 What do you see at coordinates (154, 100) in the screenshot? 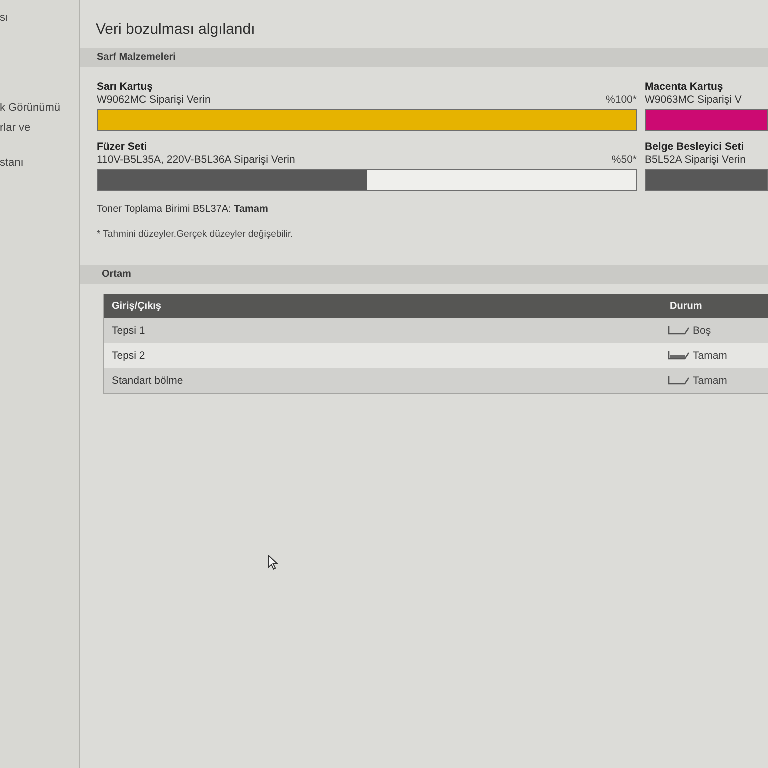
I see `order-link: W9062MC Siparişi Verin` at bounding box center [154, 100].